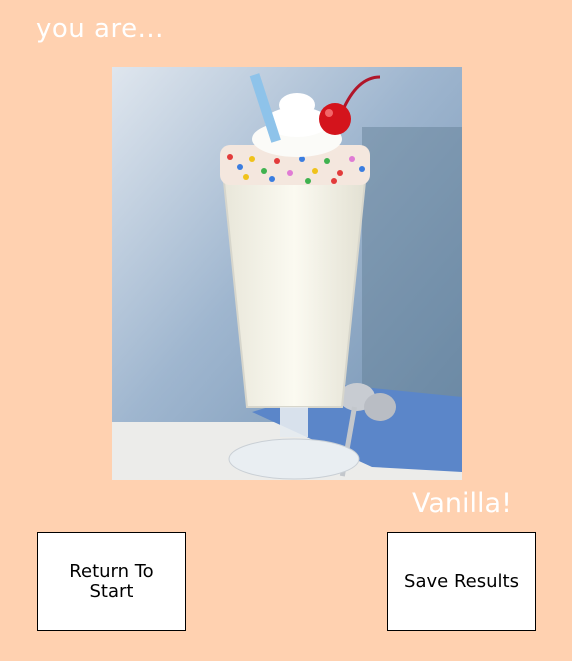 The height and width of the screenshot is (661, 572). Describe the element at coordinates (111, 581) in the screenshot. I see `return-to-start-button: Return To Start` at that location.